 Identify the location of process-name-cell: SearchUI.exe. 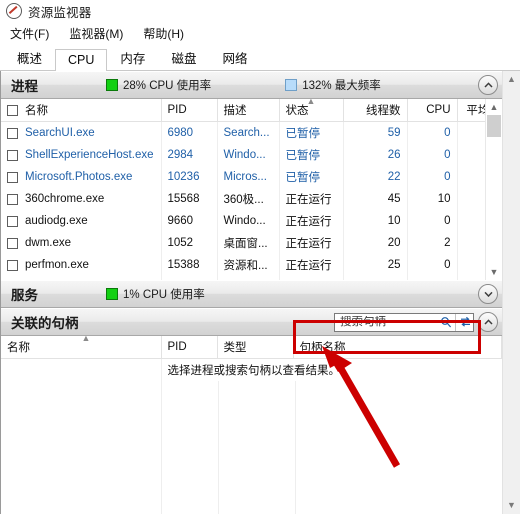
(81, 132).